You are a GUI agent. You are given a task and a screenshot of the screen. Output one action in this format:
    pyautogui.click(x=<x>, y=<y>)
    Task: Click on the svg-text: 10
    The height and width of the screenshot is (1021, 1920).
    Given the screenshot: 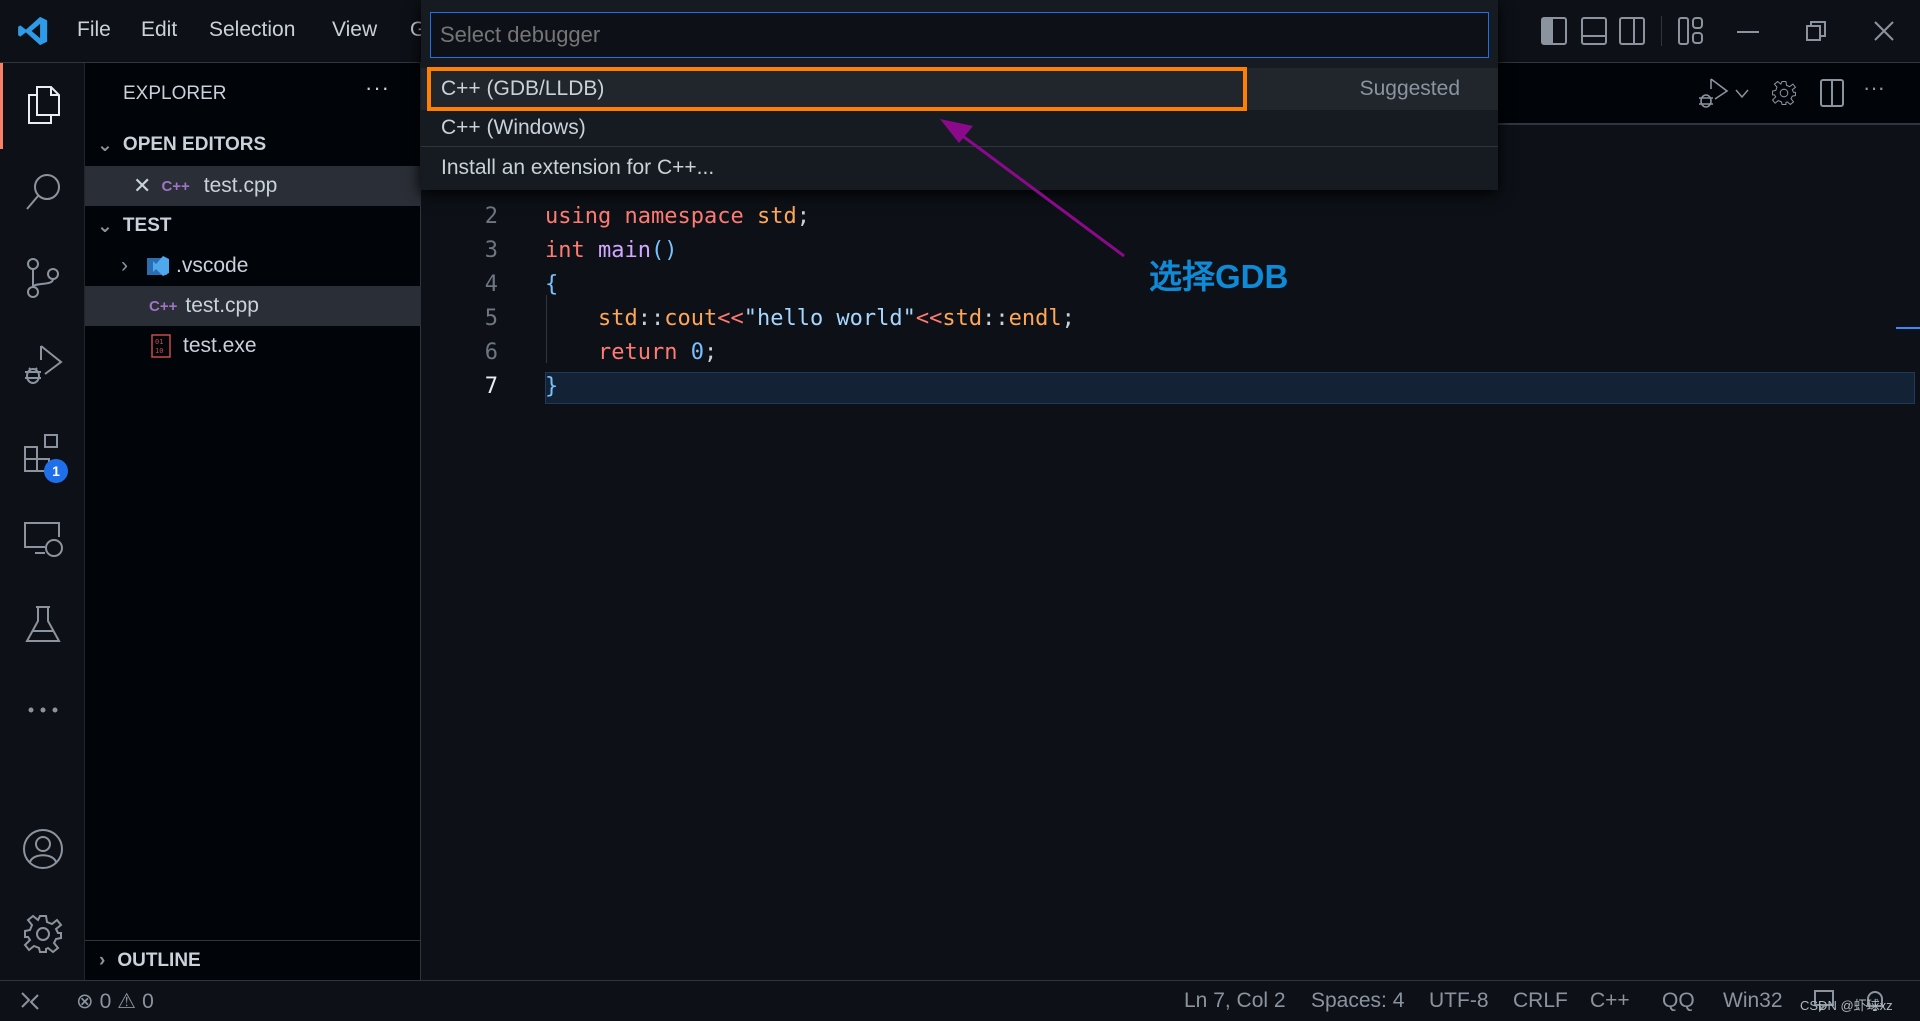 What is the action you would take?
    pyautogui.click(x=159, y=351)
    